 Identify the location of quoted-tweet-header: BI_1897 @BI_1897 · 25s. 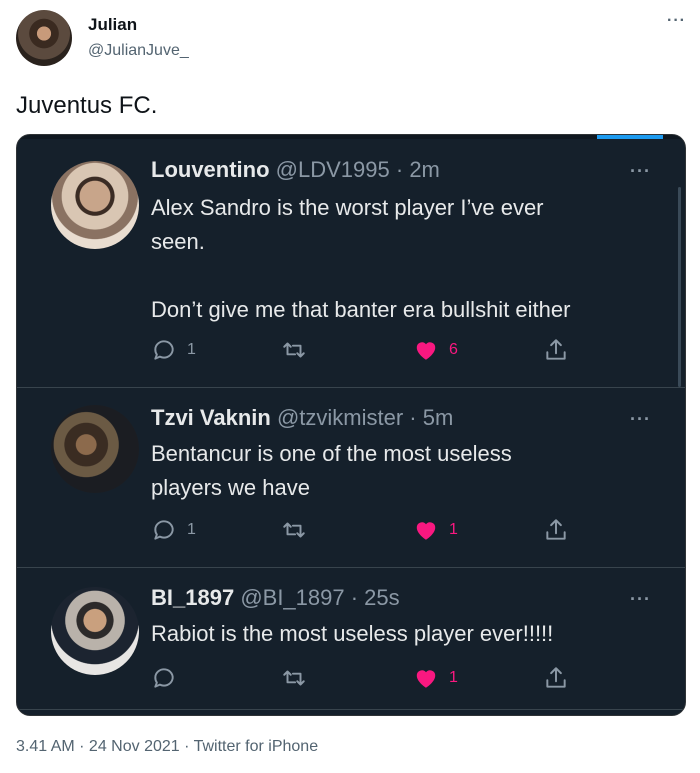
(275, 598).